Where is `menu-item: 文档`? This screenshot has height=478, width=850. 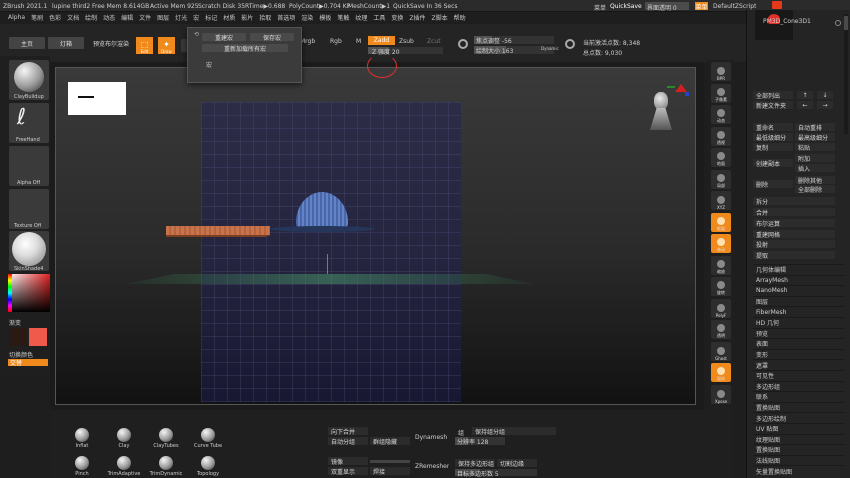
menu-item: 文档 is located at coordinates (73, 17).